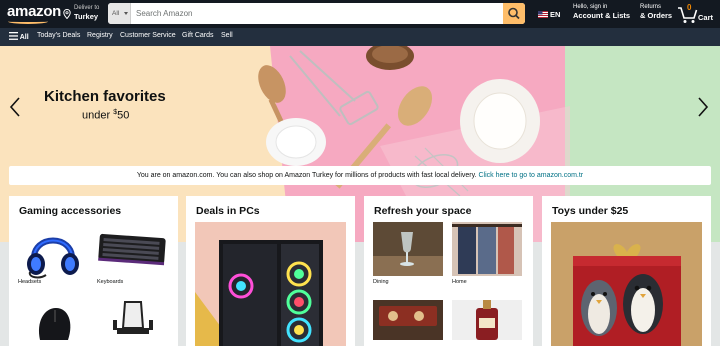  What do you see at coordinates (54, 324) in the screenshot?
I see `gaming-mouse-image` at bounding box center [54, 324].